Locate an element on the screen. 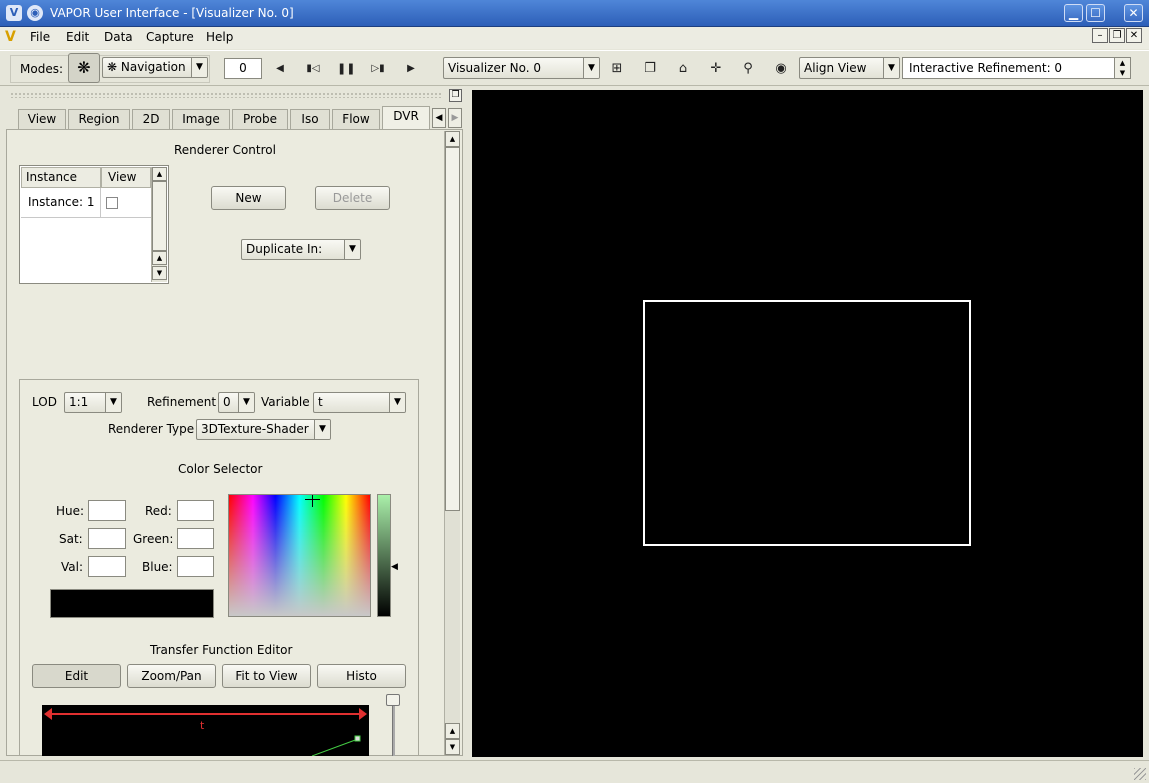 This screenshot has height=783, width=1149. maximize-button: ☐ is located at coordinates (1095, 13).